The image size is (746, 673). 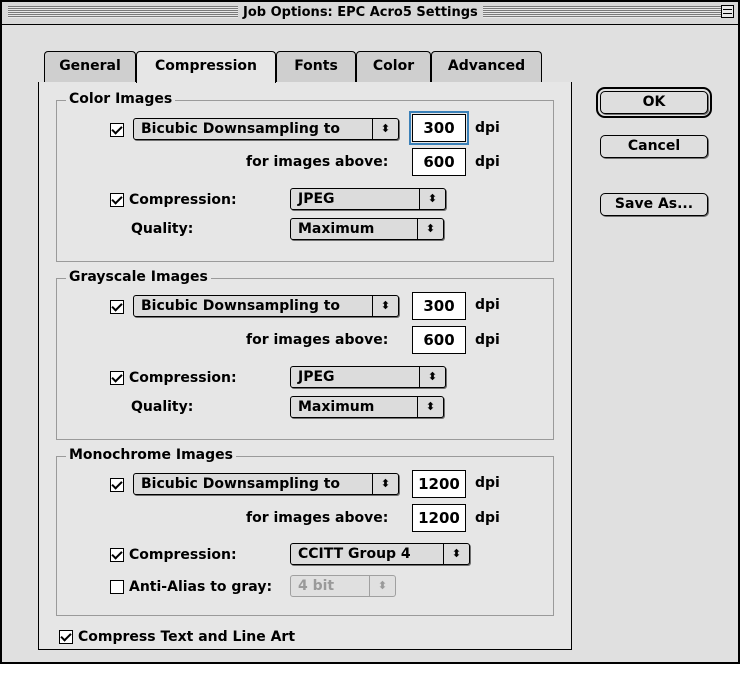 I want to click on color-compression-select: JPEG ⬍, so click(x=368, y=199).